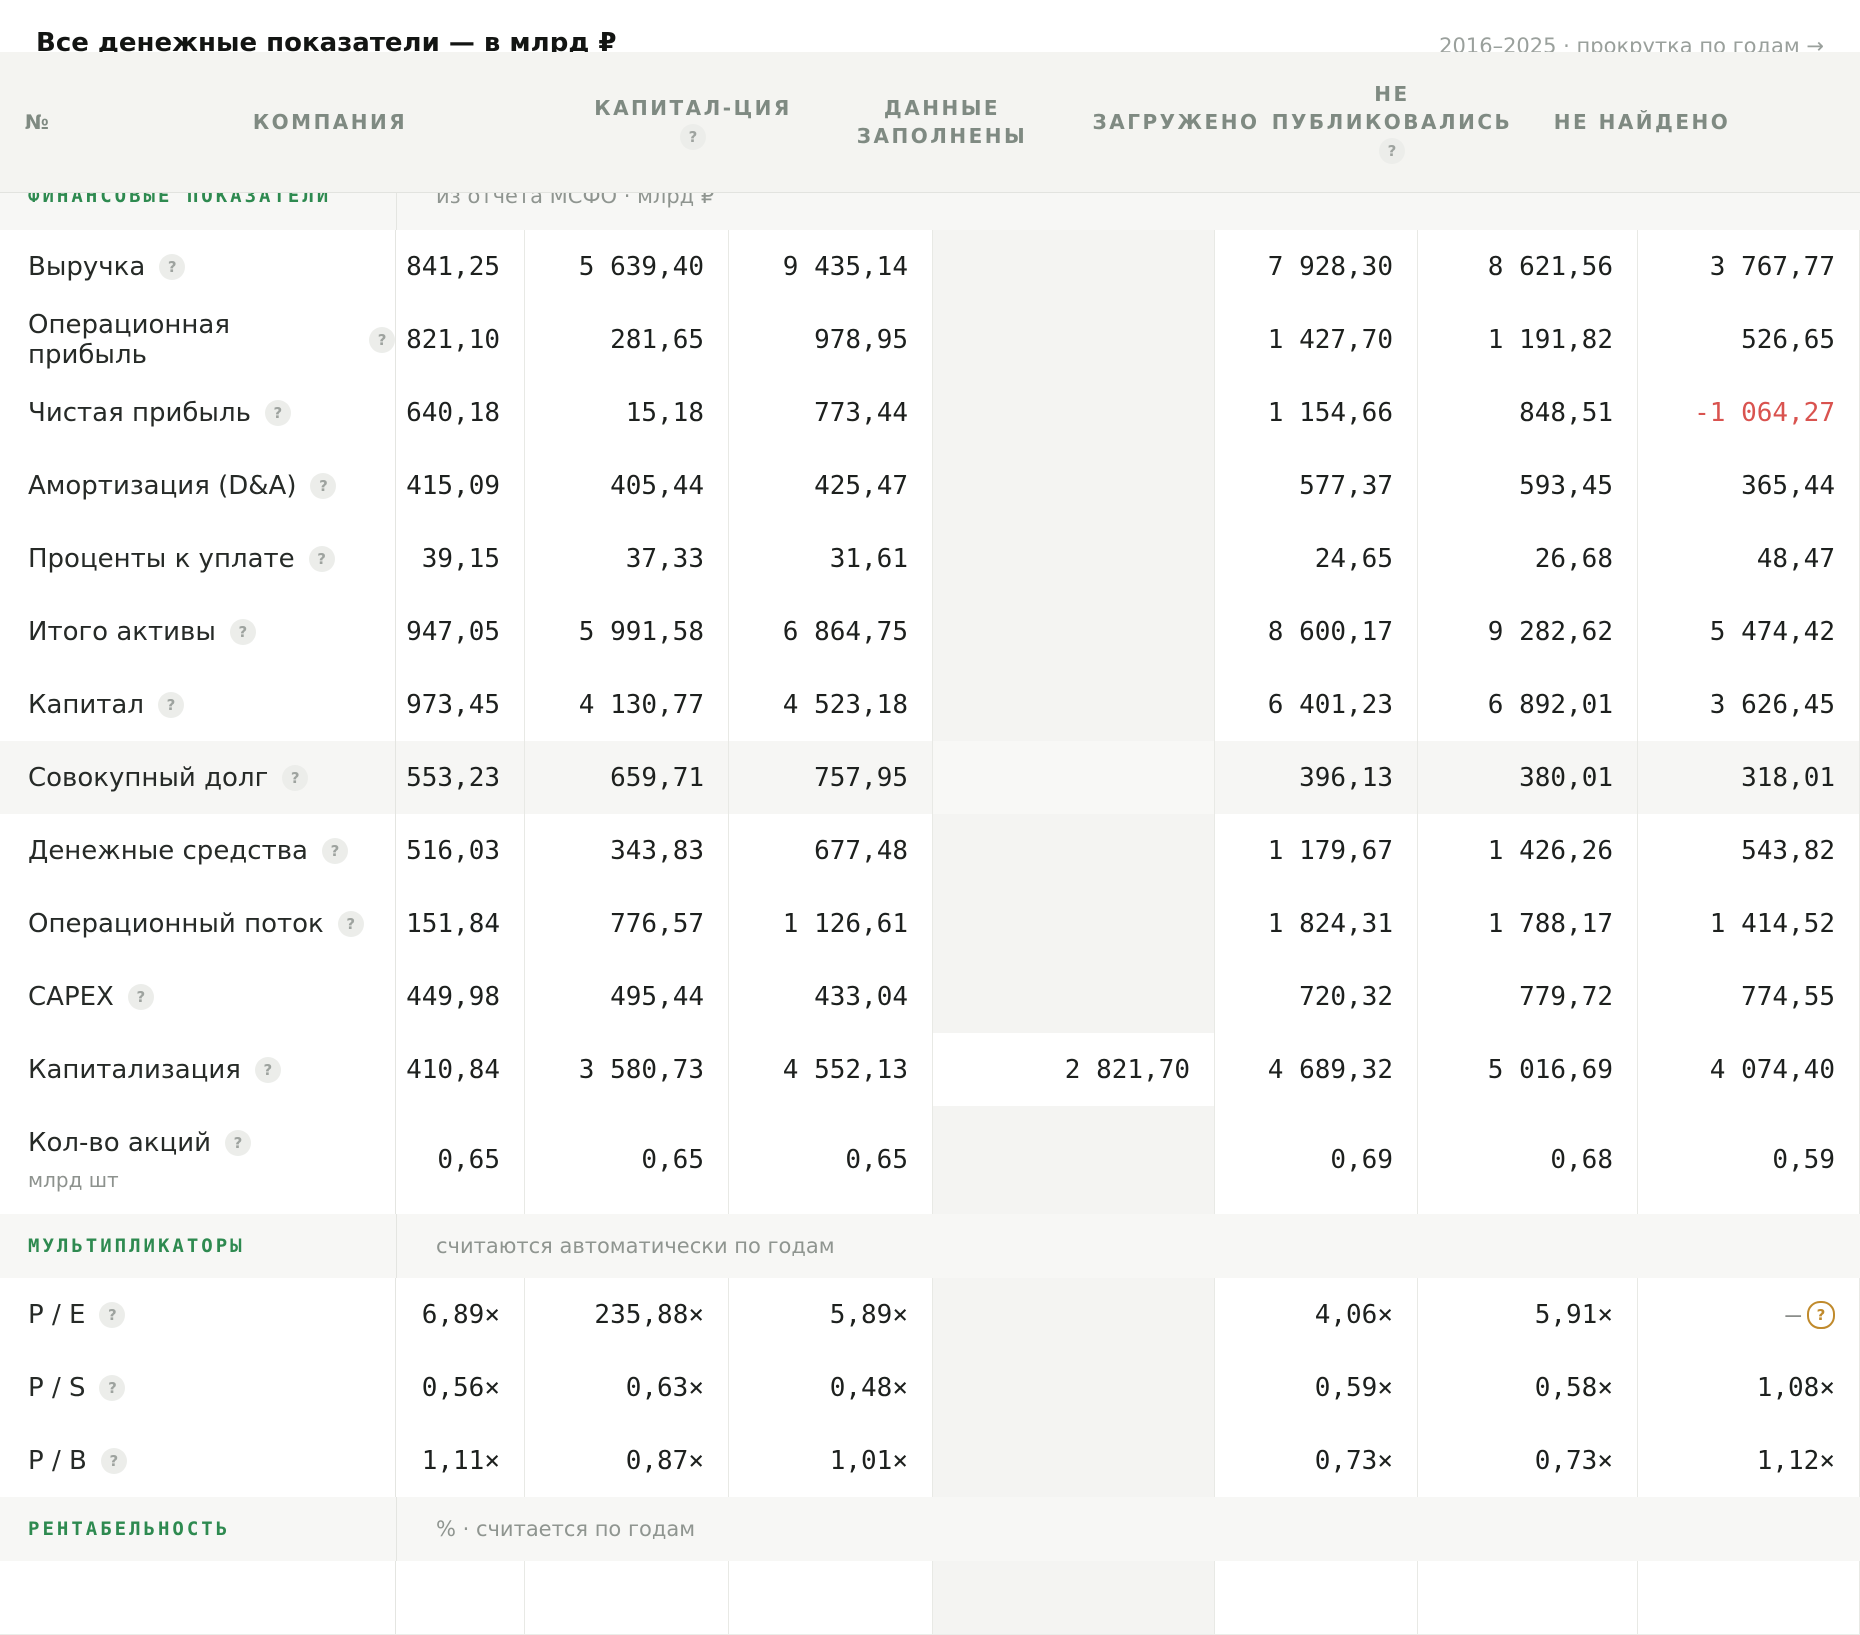 The height and width of the screenshot is (1635, 1860). I want to click on value-cell: 1,11×, so click(460, 1460).